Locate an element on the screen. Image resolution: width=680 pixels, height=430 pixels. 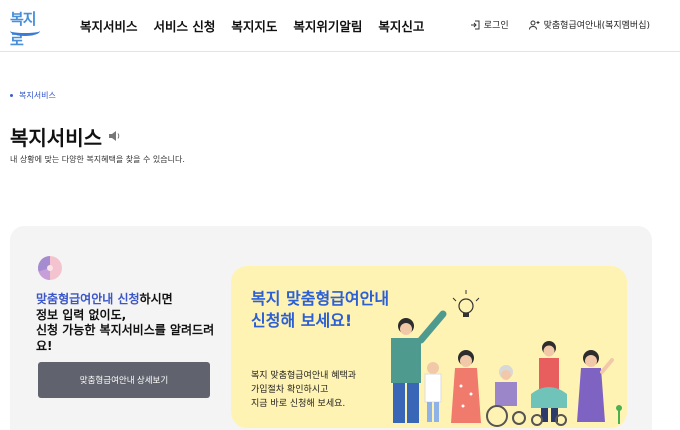
nav-item-welfare-map: 복지지도 is located at coordinates (254, 25).